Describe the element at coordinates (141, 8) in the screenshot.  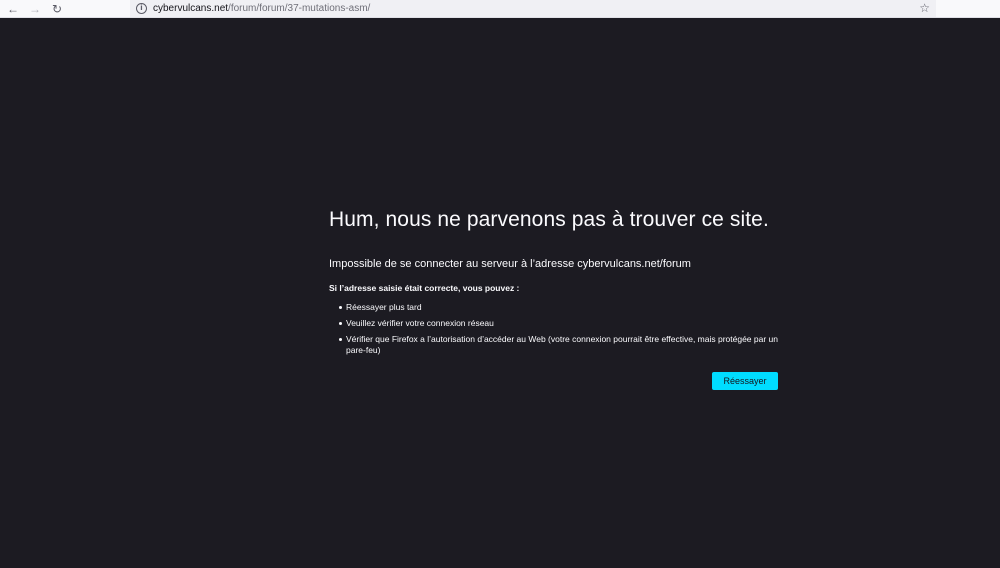
I see `info-icon: i` at that location.